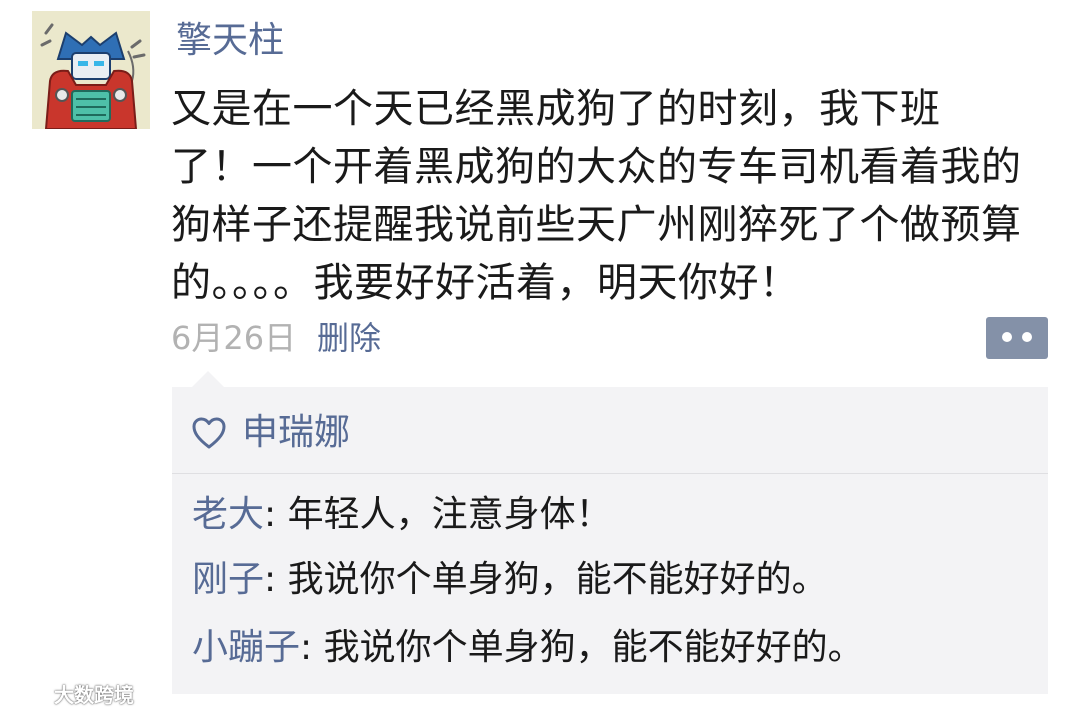 The width and height of the screenshot is (1080, 717). I want to click on watermark-text: 大数跨境, so click(94, 695).